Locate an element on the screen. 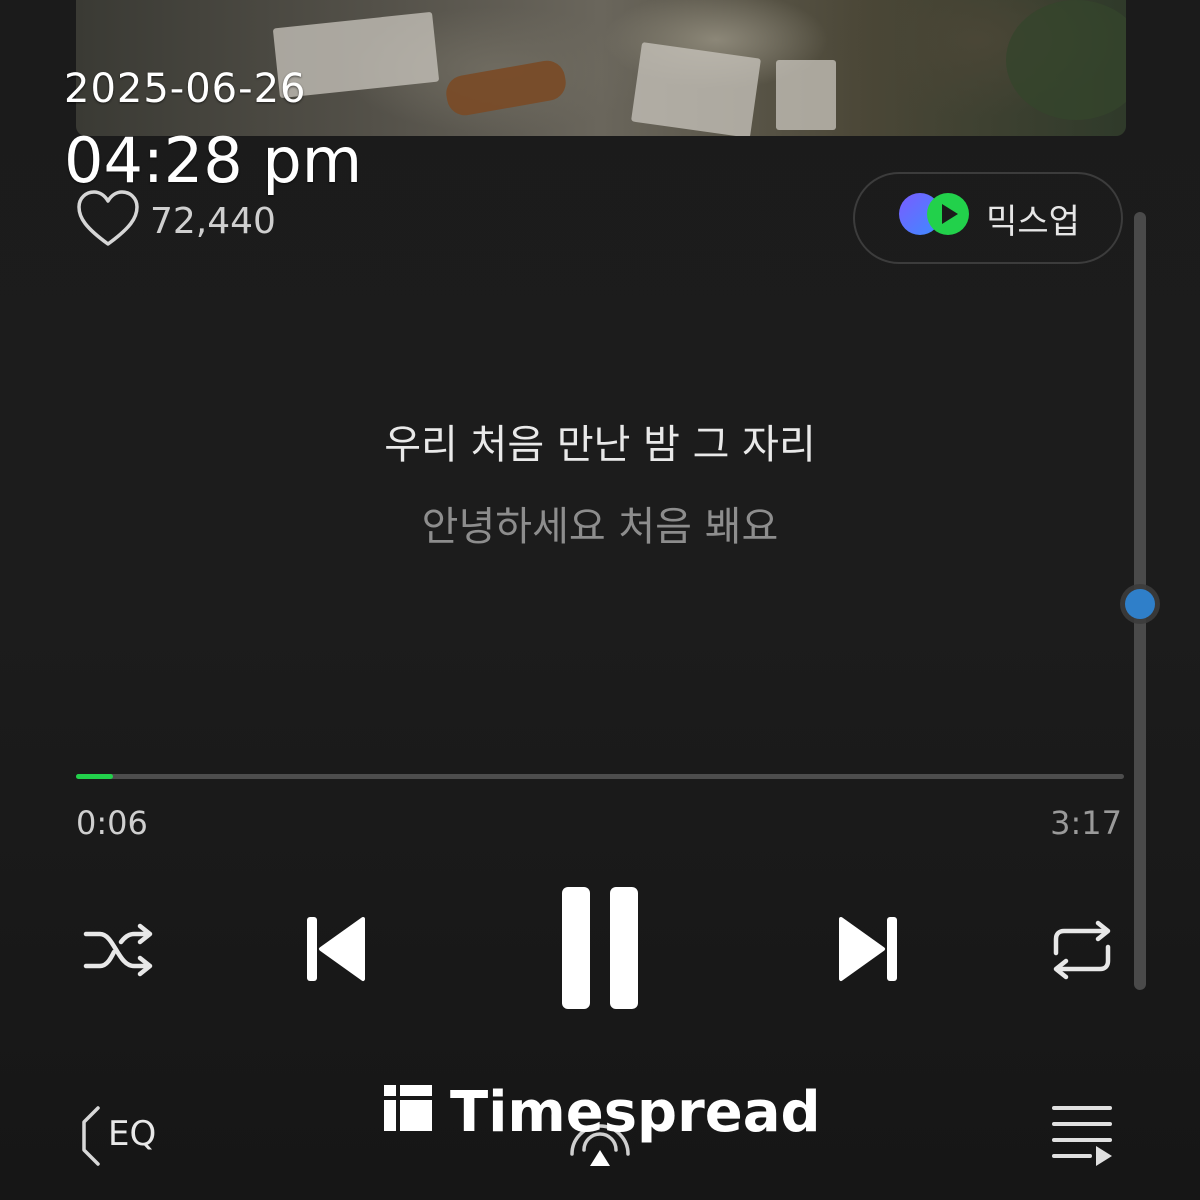 The width and height of the screenshot is (1200, 1200). mixup-button: 믹스업 is located at coordinates (988, 218).